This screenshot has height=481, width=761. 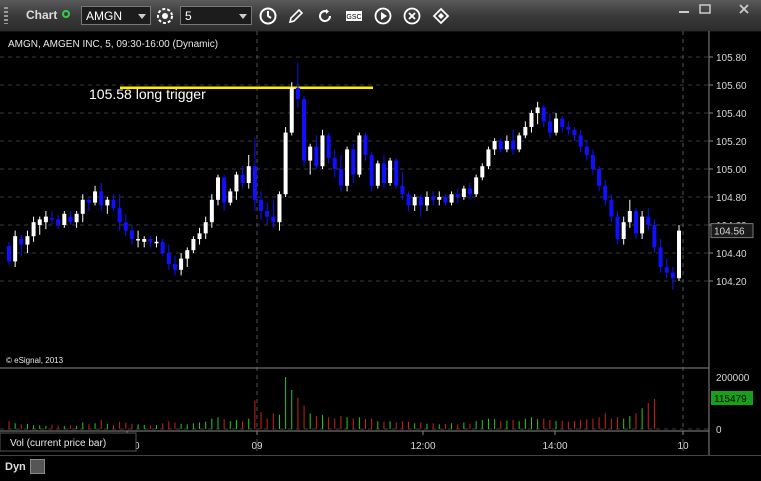 What do you see at coordinates (216, 15) in the screenshot?
I see `interval-input: 5` at bounding box center [216, 15].